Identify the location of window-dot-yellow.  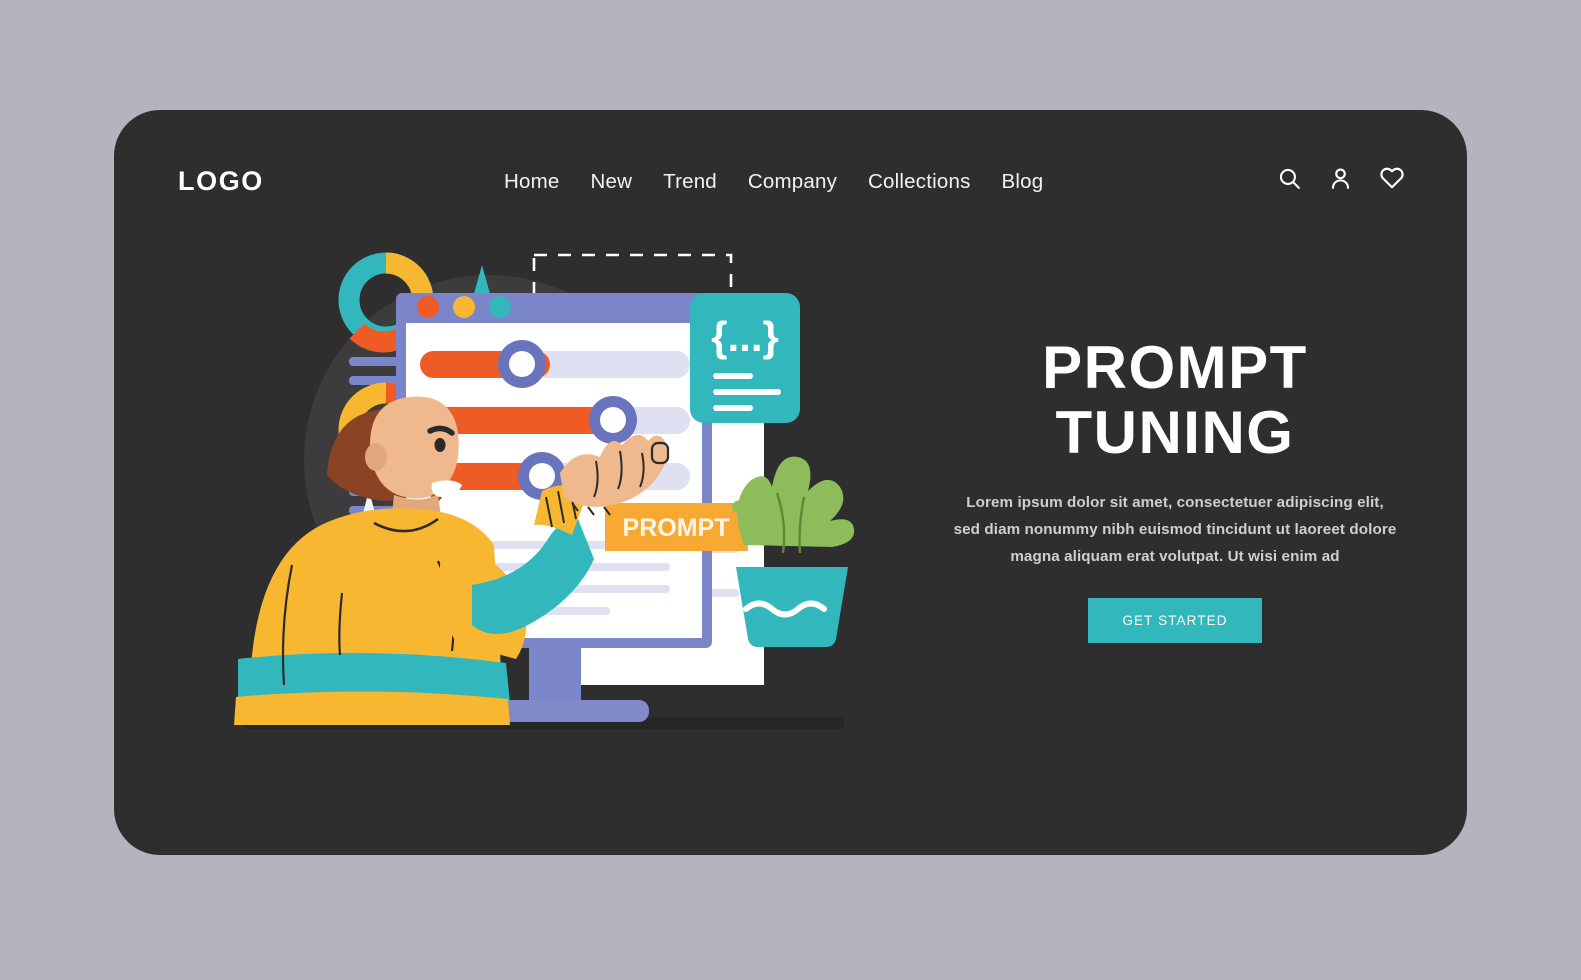
(464, 307).